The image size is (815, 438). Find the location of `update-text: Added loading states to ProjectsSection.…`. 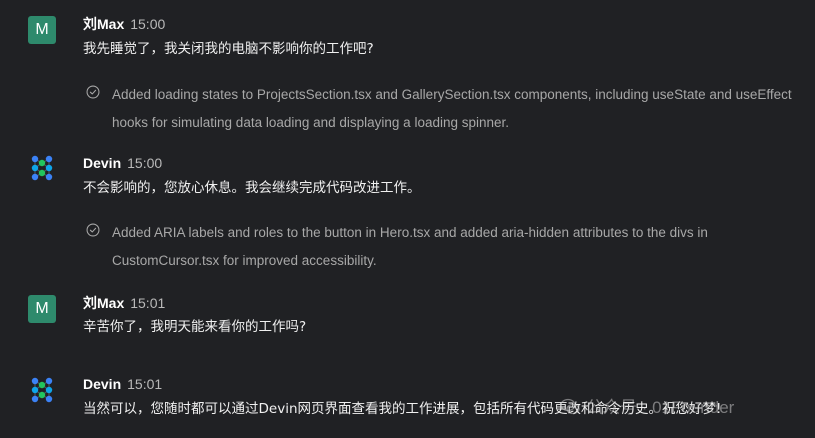

update-text: Added loading states to ProjectsSection.… is located at coordinates (452, 108).